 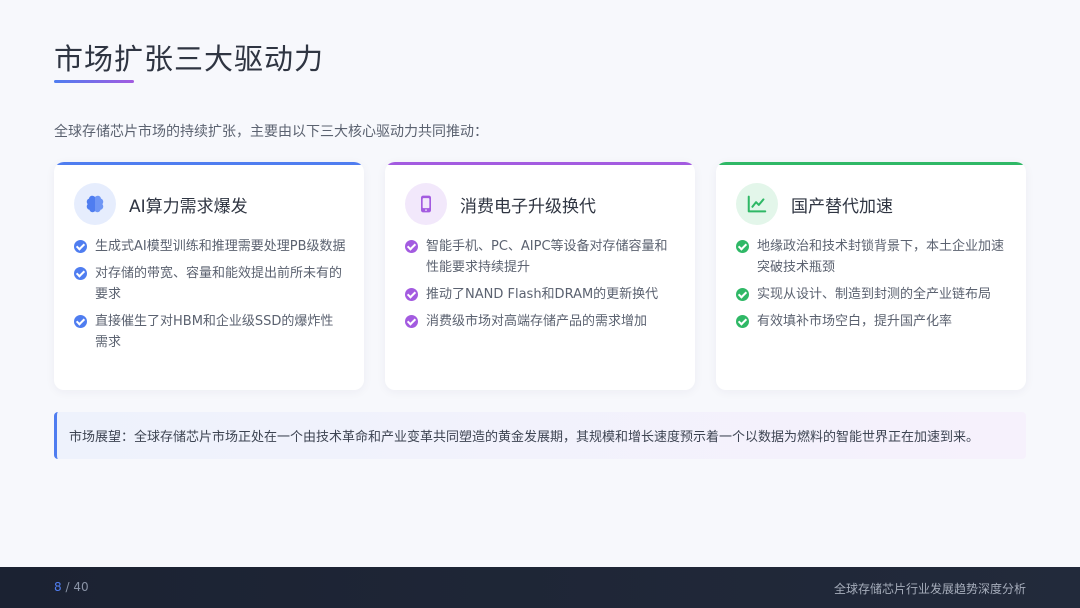 I want to click on report-title: 全球存储芯片行业发展趋势深度分析, so click(x=929, y=589).